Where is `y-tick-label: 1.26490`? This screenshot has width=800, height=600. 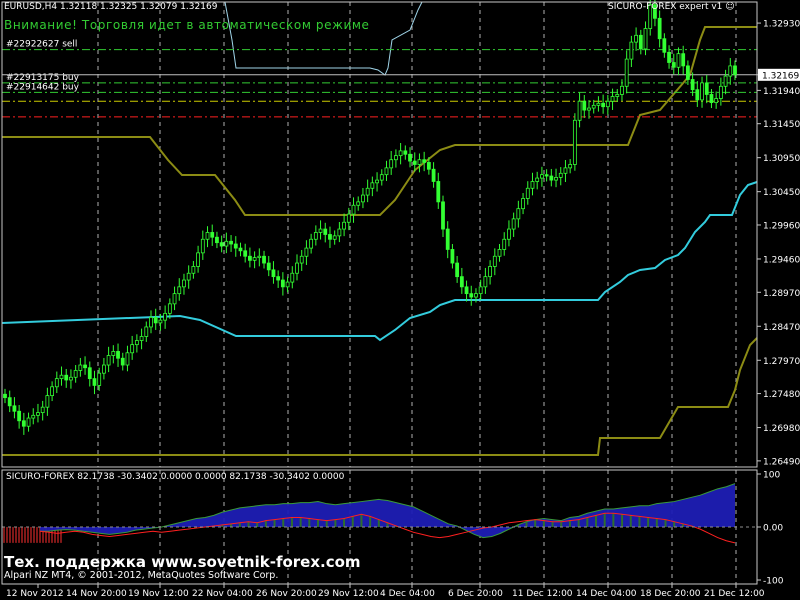 y-tick-label: 1.26490 is located at coordinates (781, 462).